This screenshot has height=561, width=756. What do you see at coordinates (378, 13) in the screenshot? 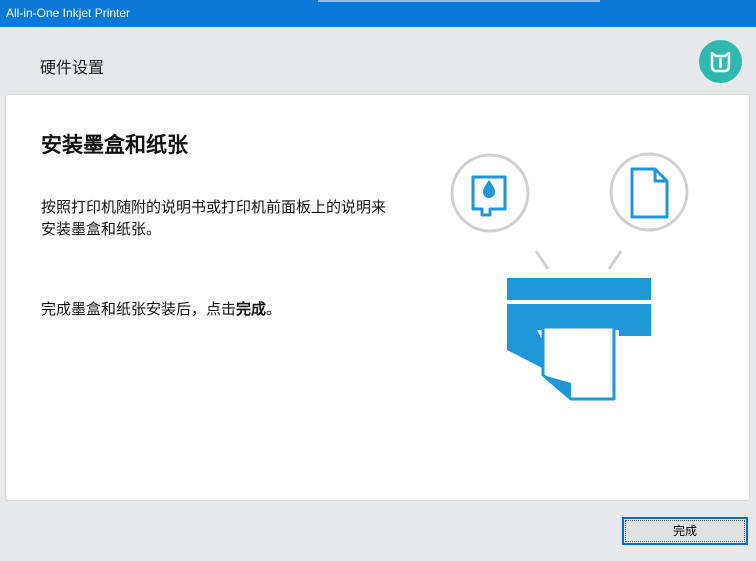
I see `title-bar: All-in-One Inkjet Printer` at bounding box center [378, 13].